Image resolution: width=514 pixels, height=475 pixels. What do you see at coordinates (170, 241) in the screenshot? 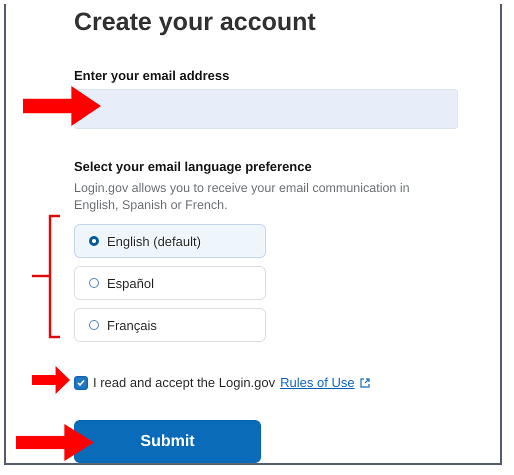
I see `language-option: English (default)` at bounding box center [170, 241].